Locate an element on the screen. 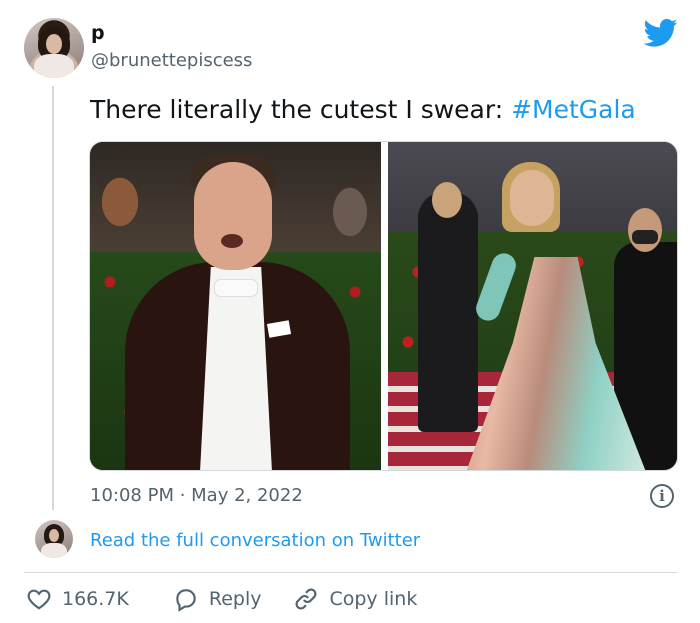 The height and width of the screenshot is (623, 700). like-button: 166.7K is located at coordinates (77, 599).